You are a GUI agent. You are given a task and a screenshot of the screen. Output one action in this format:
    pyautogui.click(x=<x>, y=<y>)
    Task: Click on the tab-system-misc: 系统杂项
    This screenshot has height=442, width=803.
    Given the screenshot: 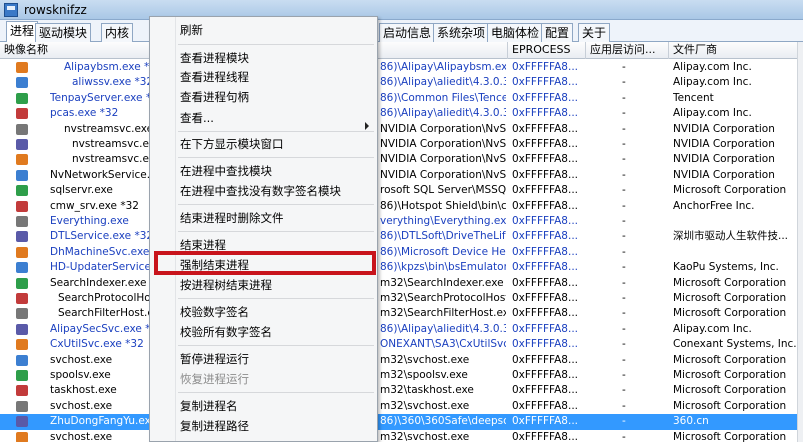 What is the action you would take?
    pyautogui.click(x=461, y=32)
    